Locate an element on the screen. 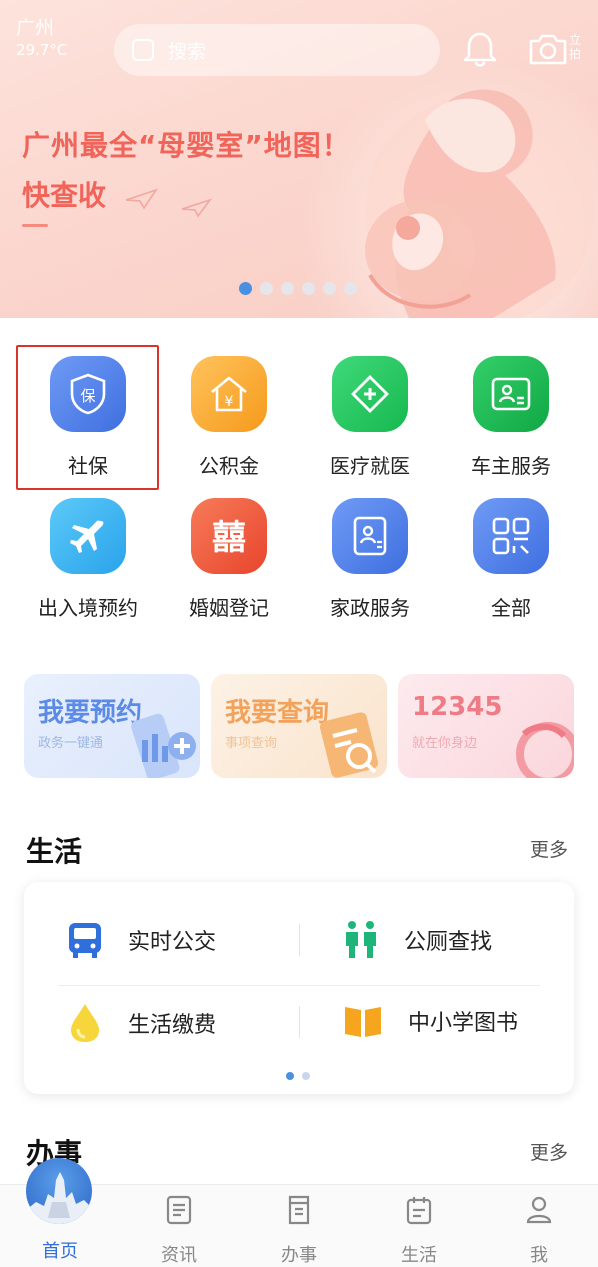 This screenshot has width=598, height=1267. nav-news: 资讯 is located at coordinates (179, 1231).